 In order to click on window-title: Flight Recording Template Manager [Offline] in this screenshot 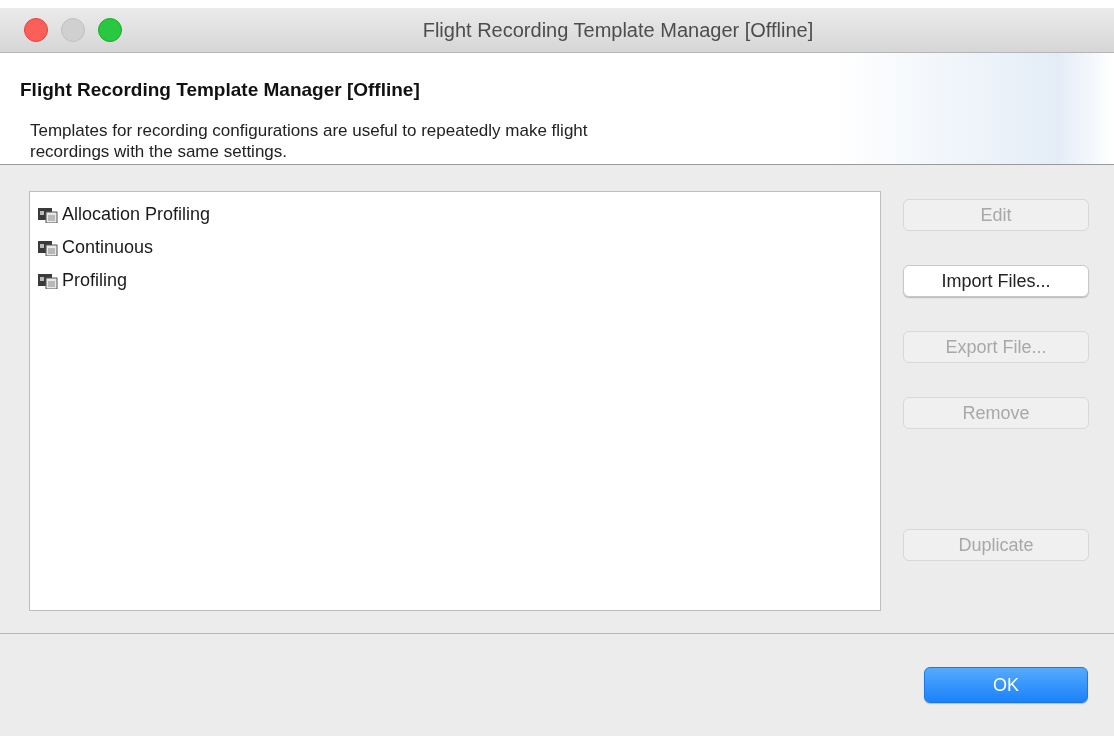, I will do `click(618, 30)`.